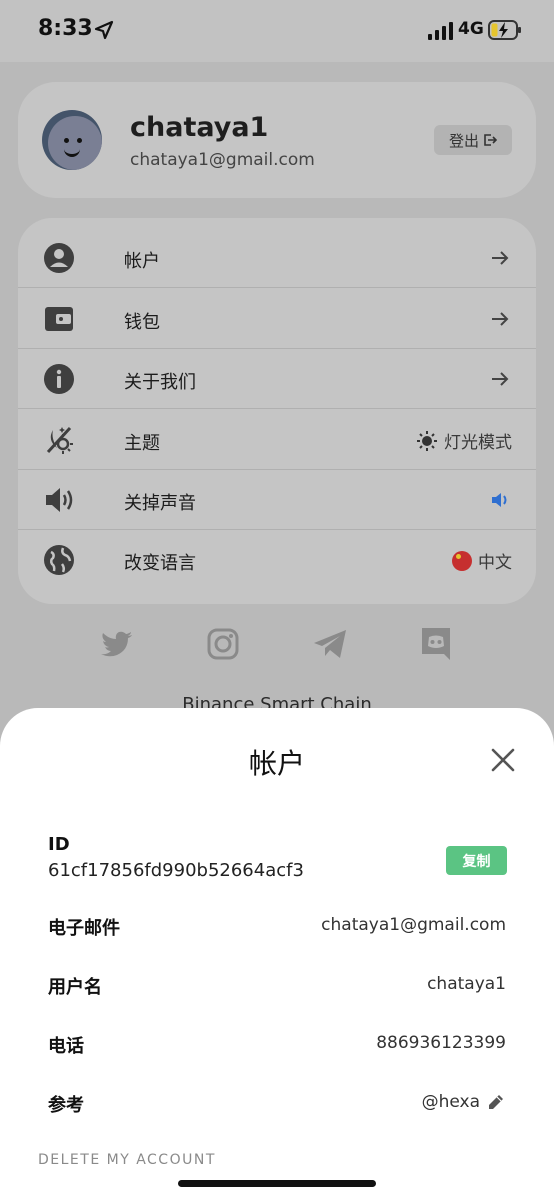  What do you see at coordinates (160, 503) in the screenshot?
I see `menu-item-label: 关掉声音` at bounding box center [160, 503].